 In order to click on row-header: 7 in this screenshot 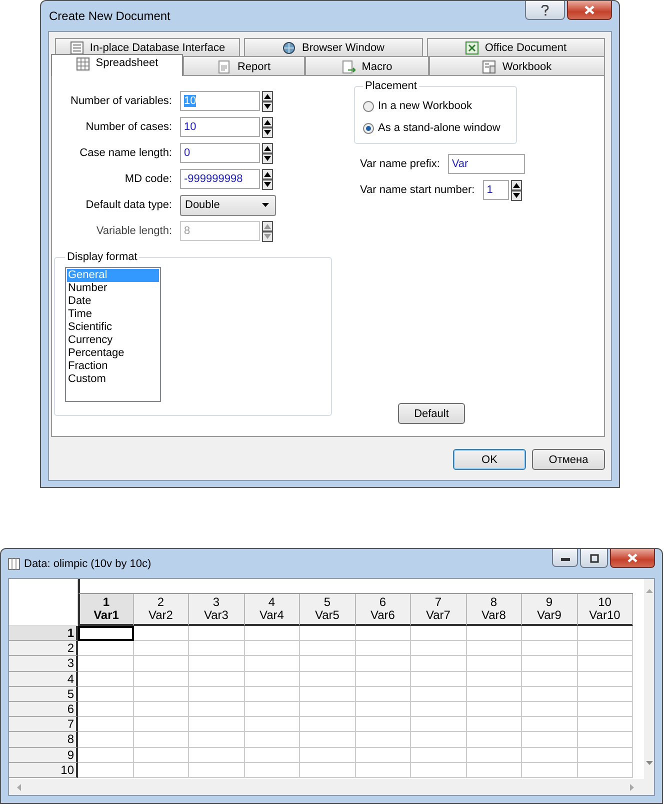, I will do `click(43, 724)`.